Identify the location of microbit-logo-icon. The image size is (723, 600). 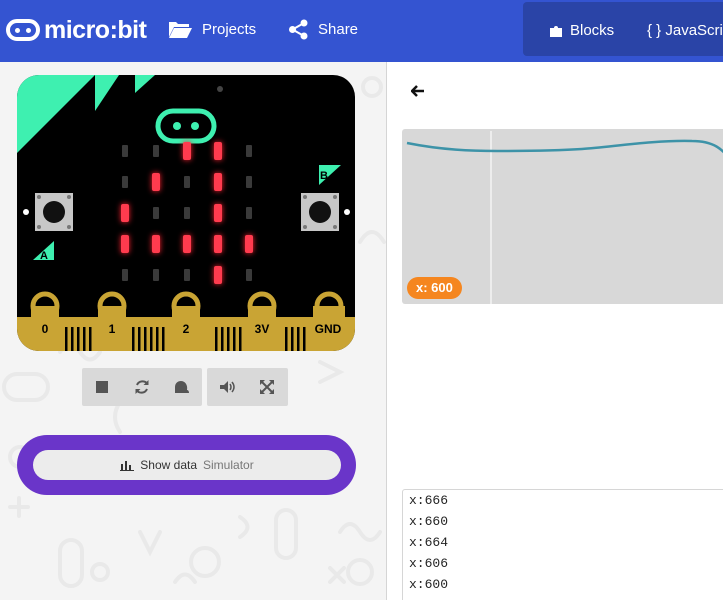
(23, 30).